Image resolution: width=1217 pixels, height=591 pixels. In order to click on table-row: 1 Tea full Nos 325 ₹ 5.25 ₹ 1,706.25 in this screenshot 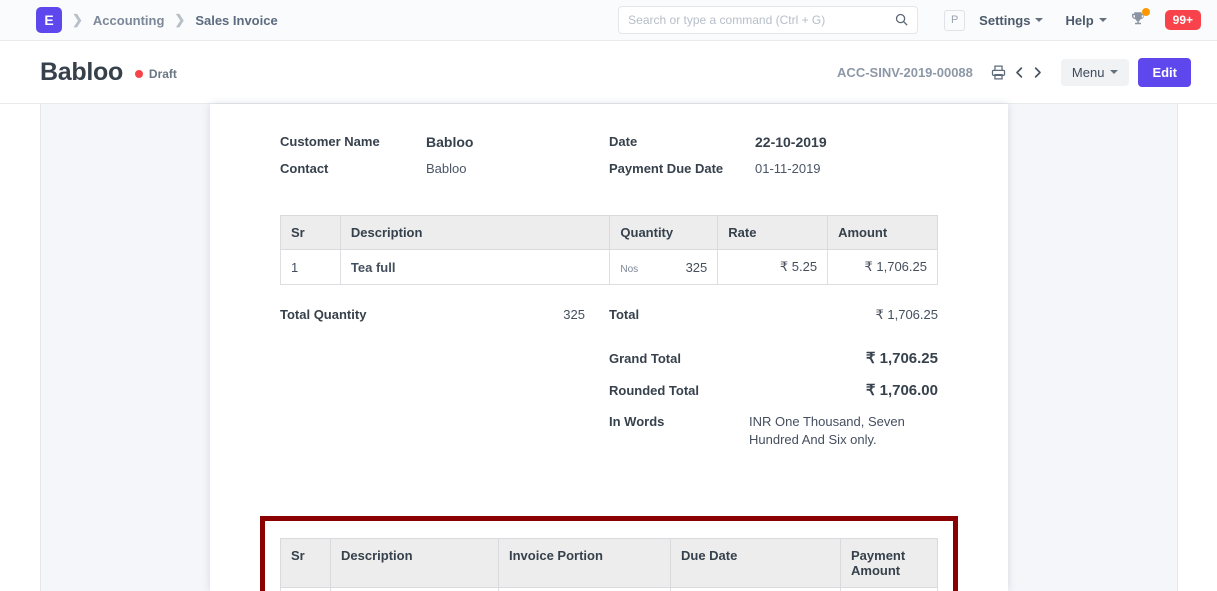, I will do `click(609, 267)`.